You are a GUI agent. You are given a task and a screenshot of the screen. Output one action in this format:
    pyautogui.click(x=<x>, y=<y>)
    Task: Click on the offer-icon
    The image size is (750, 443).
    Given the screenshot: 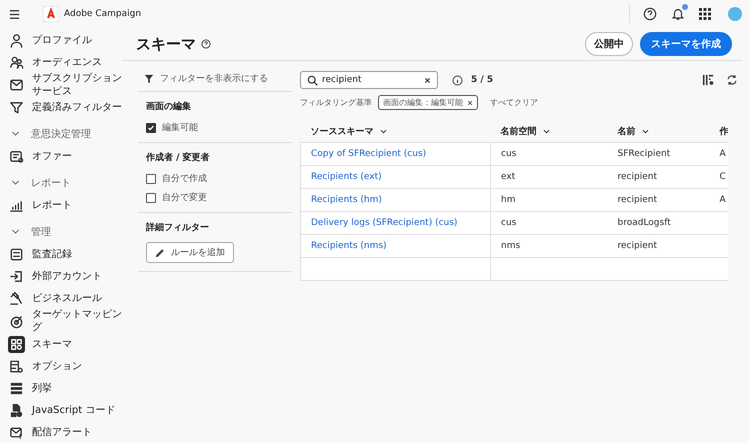 What is the action you would take?
    pyautogui.click(x=16, y=156)
    